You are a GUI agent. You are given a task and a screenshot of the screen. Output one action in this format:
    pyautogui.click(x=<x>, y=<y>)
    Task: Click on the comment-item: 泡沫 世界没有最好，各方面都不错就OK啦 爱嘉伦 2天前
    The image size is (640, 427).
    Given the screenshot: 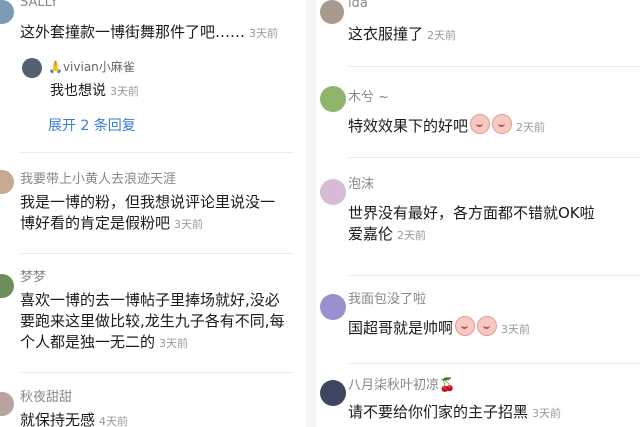 What is the action you would take?
    pyautogui.click(x=478, y=217)
    